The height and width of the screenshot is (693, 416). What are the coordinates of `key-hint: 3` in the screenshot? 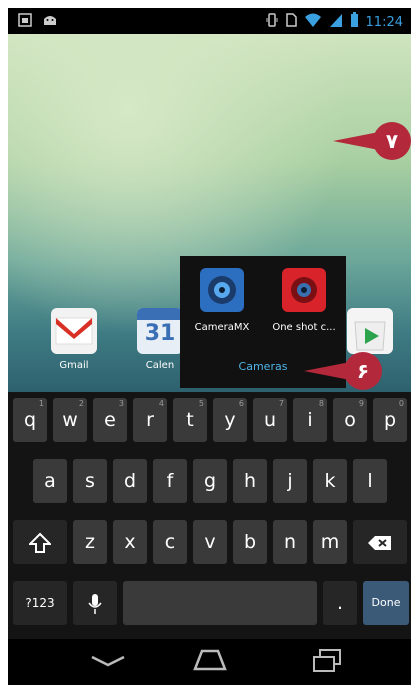 It's located at (121, 403).